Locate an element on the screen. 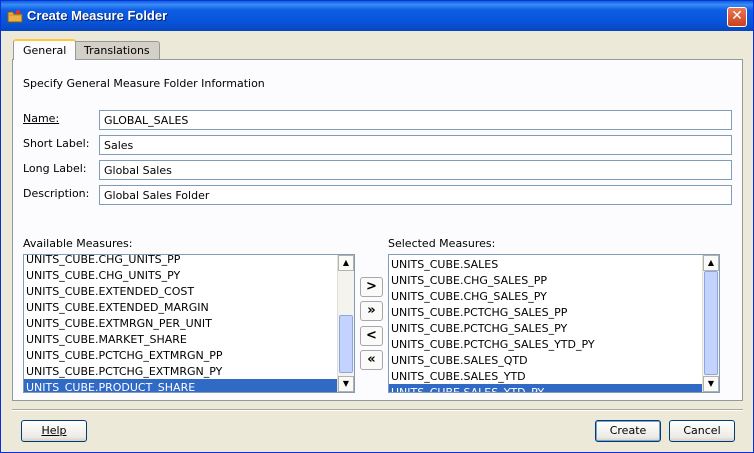 The image size is (754, 453). name-field: GLOBAL_SALES is located at coordinates (415, 120).